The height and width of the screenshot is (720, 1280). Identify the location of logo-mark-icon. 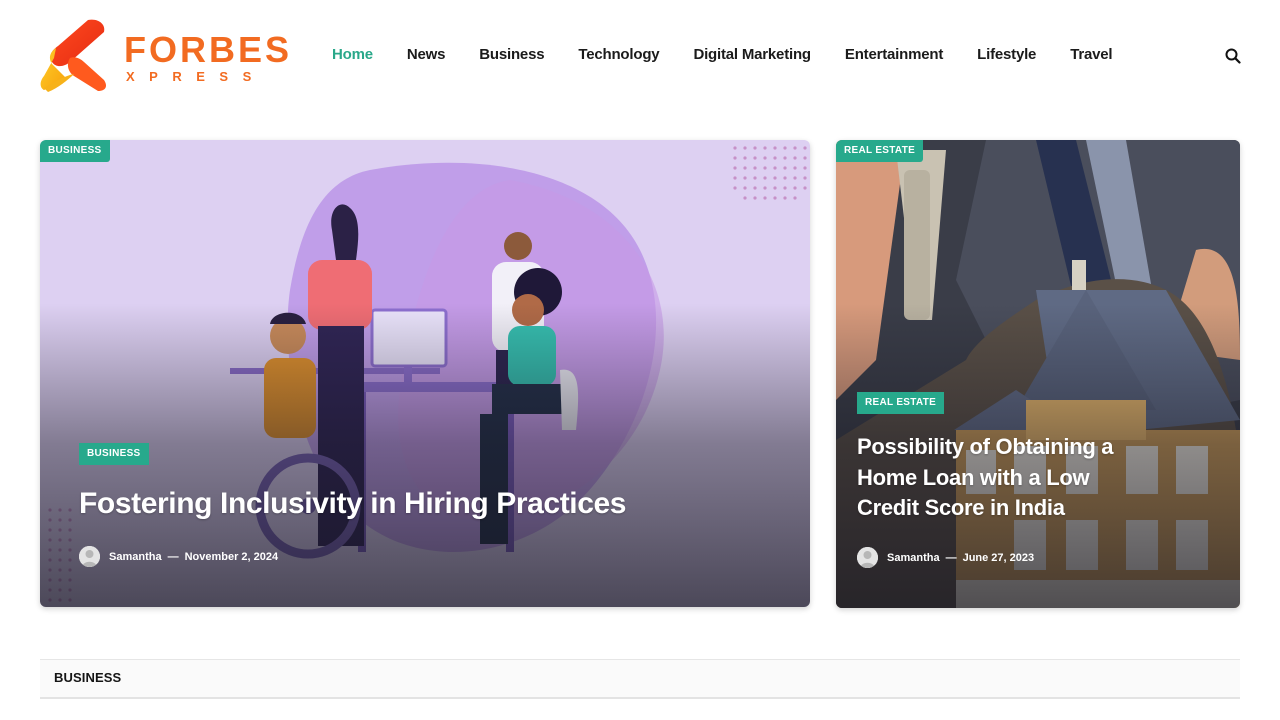
(73, 55).